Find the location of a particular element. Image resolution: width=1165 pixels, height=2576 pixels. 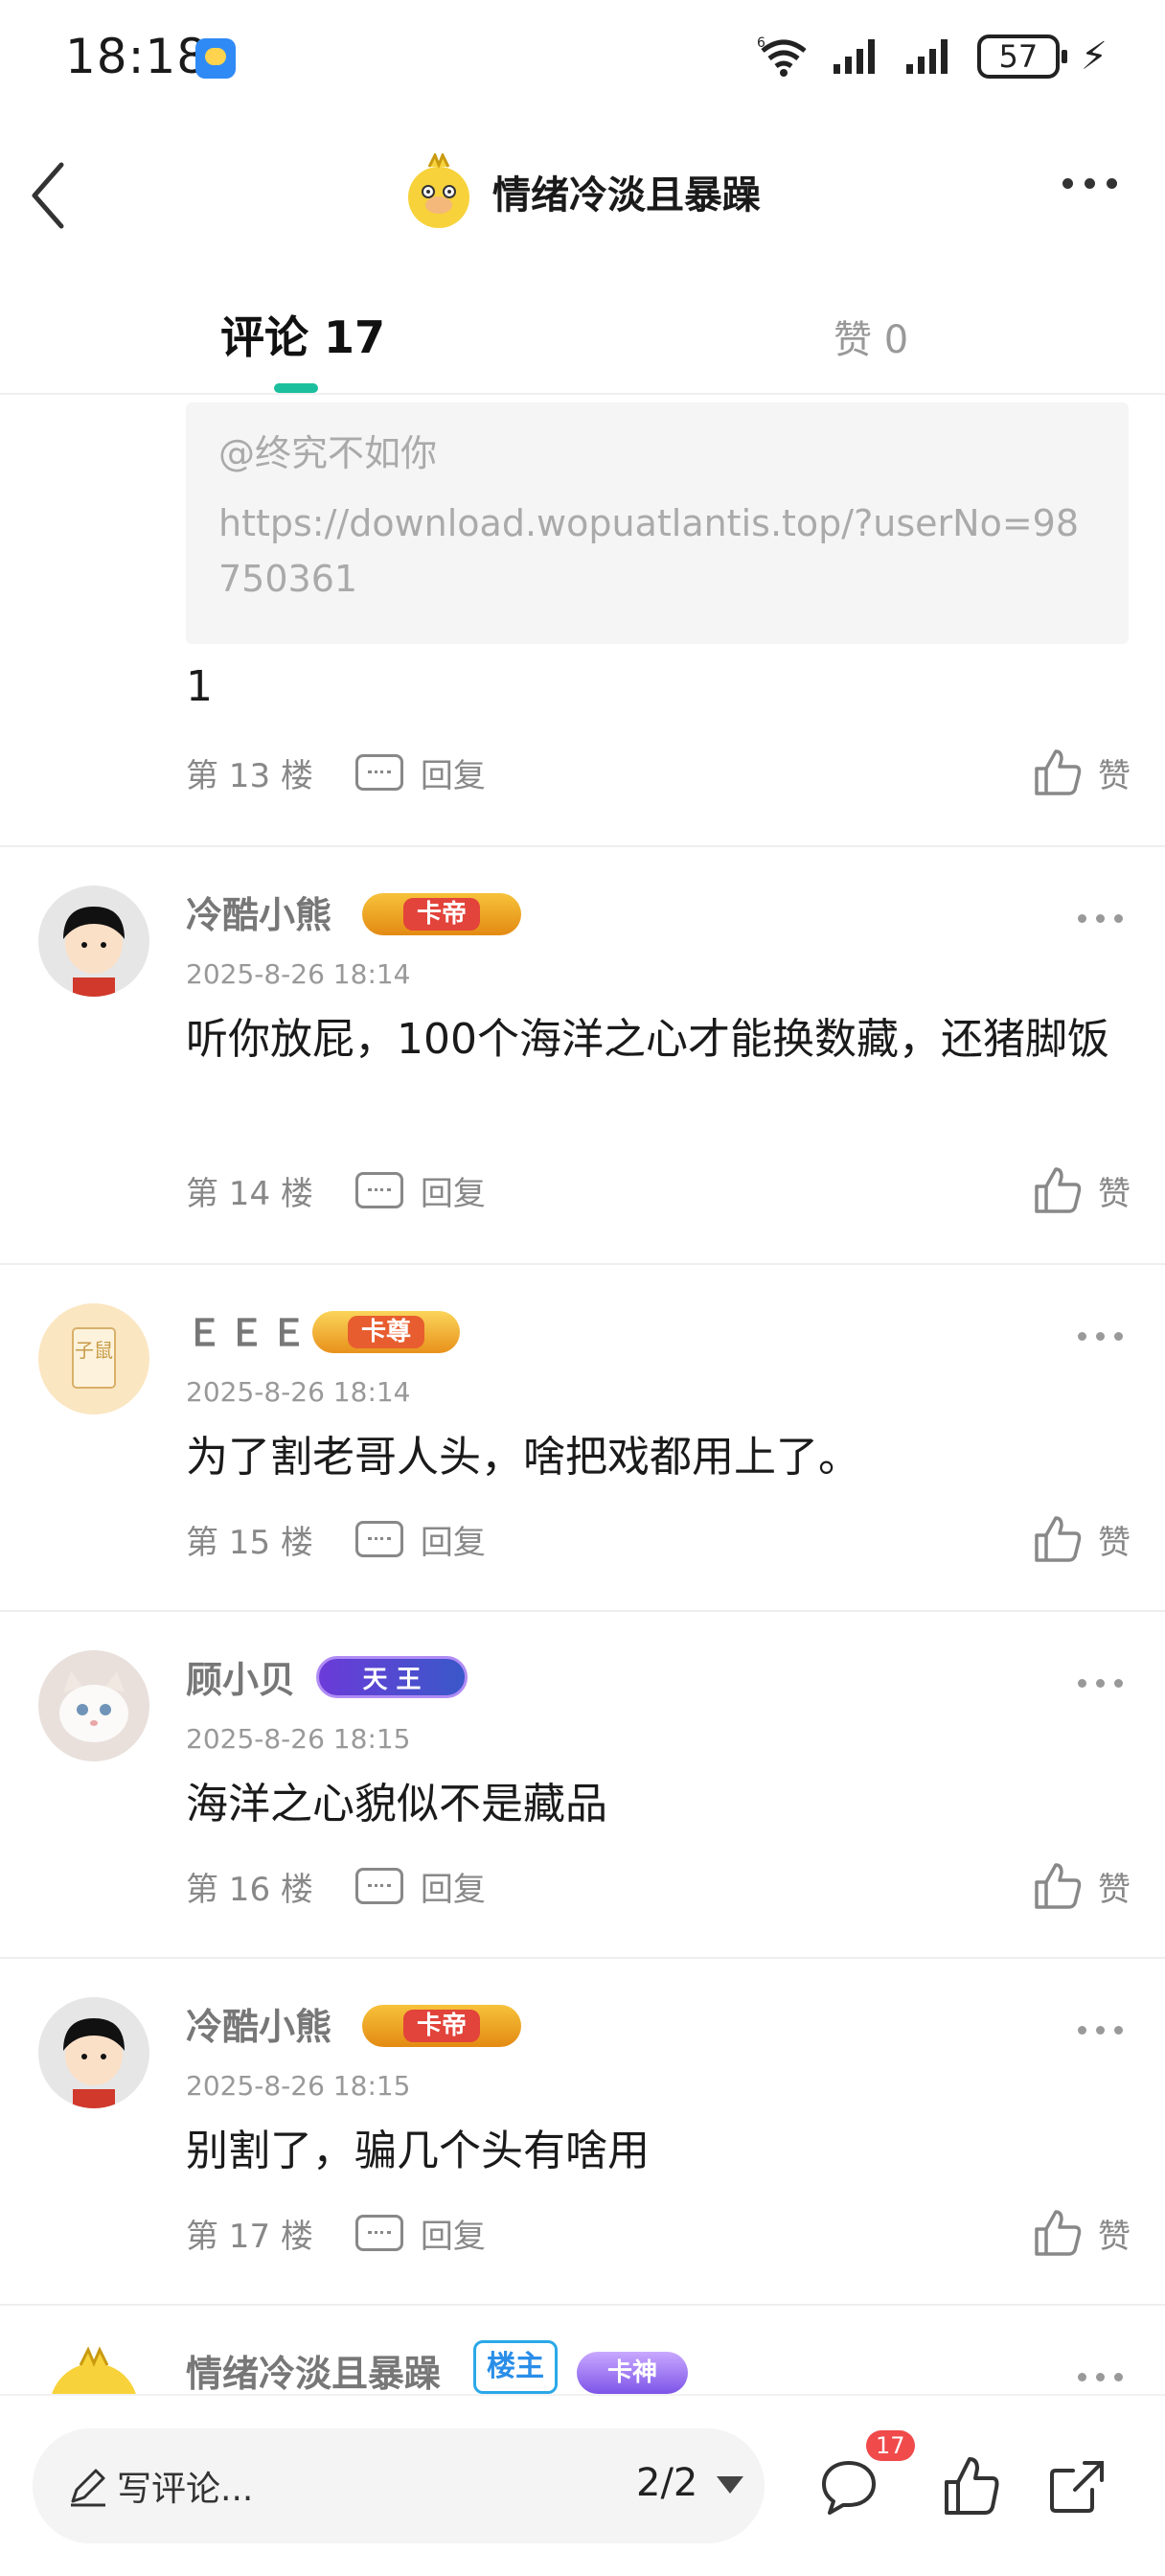

user-name: ＥＥＥ is located at coordinates (249, 1329).